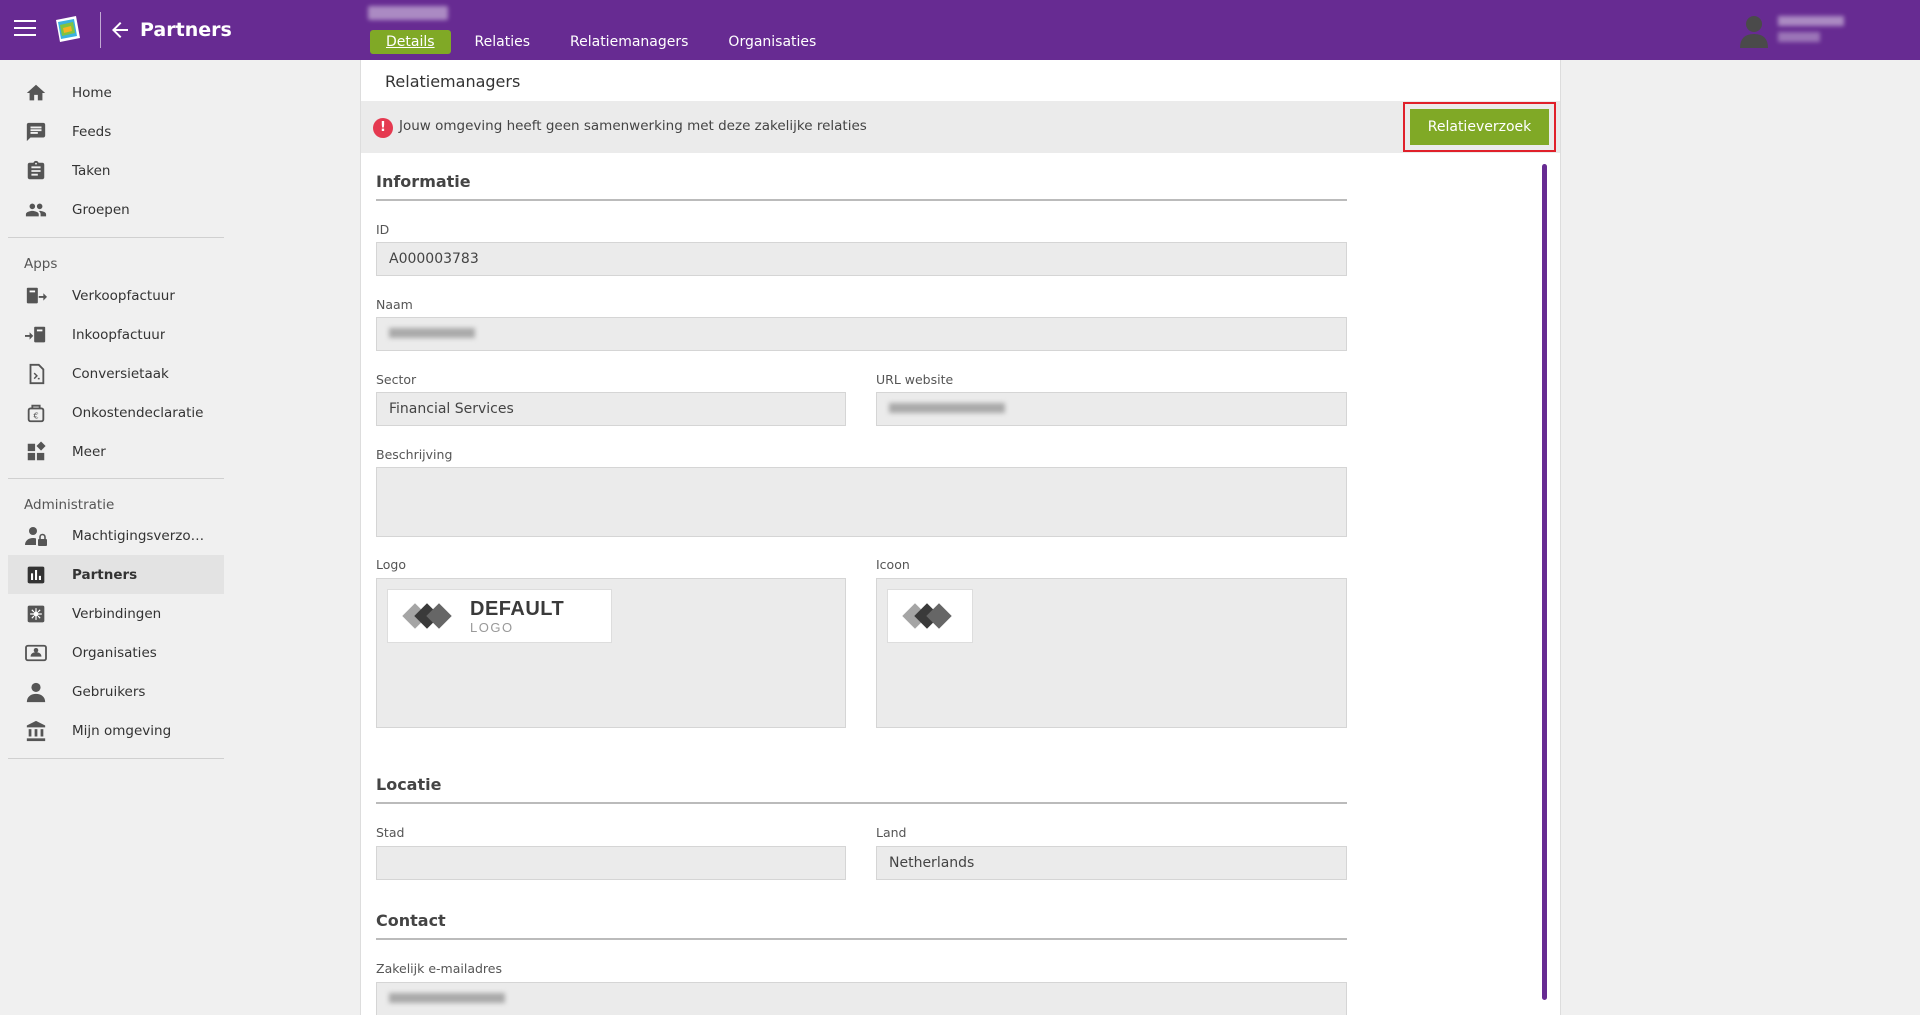  Describe the element at coordinates (1111, 653) in the screenshot. I see `icoon-field` at that location.